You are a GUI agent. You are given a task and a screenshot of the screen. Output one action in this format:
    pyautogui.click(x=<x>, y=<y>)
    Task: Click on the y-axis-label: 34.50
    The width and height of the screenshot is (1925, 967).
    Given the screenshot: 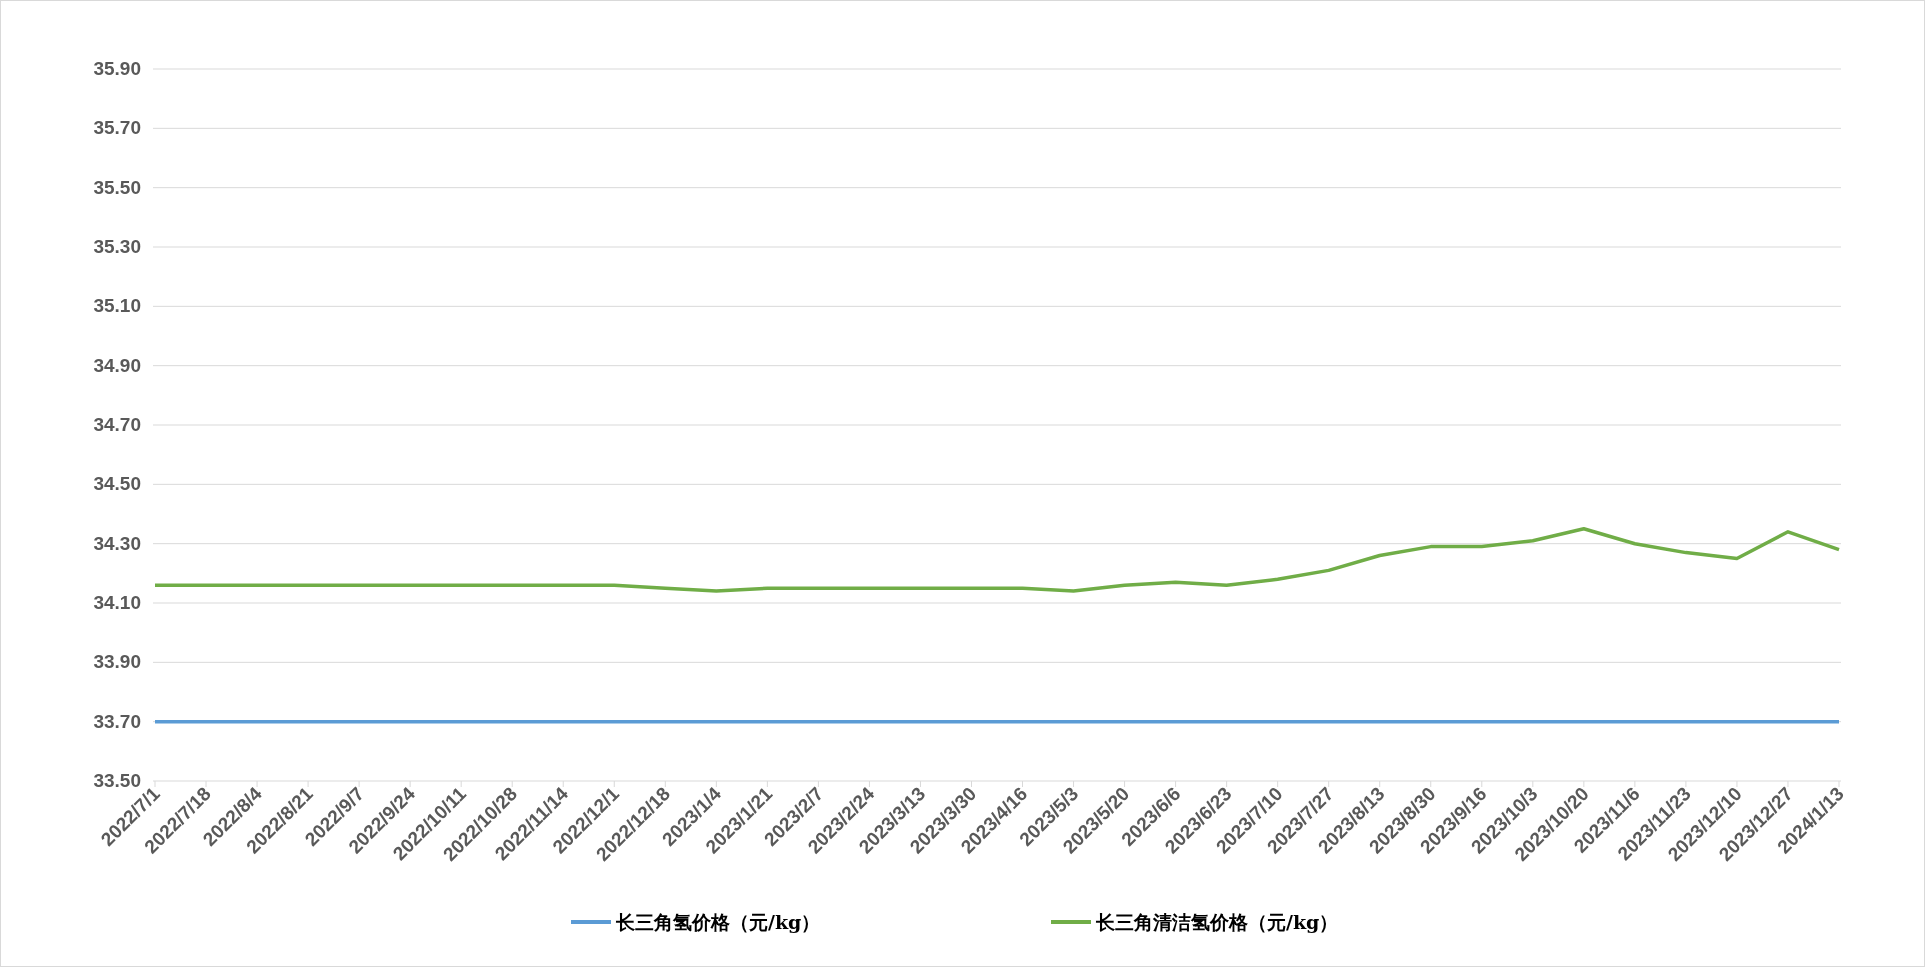 What is the action you would take?
    pyautogui.click(x=117, y=484)
    